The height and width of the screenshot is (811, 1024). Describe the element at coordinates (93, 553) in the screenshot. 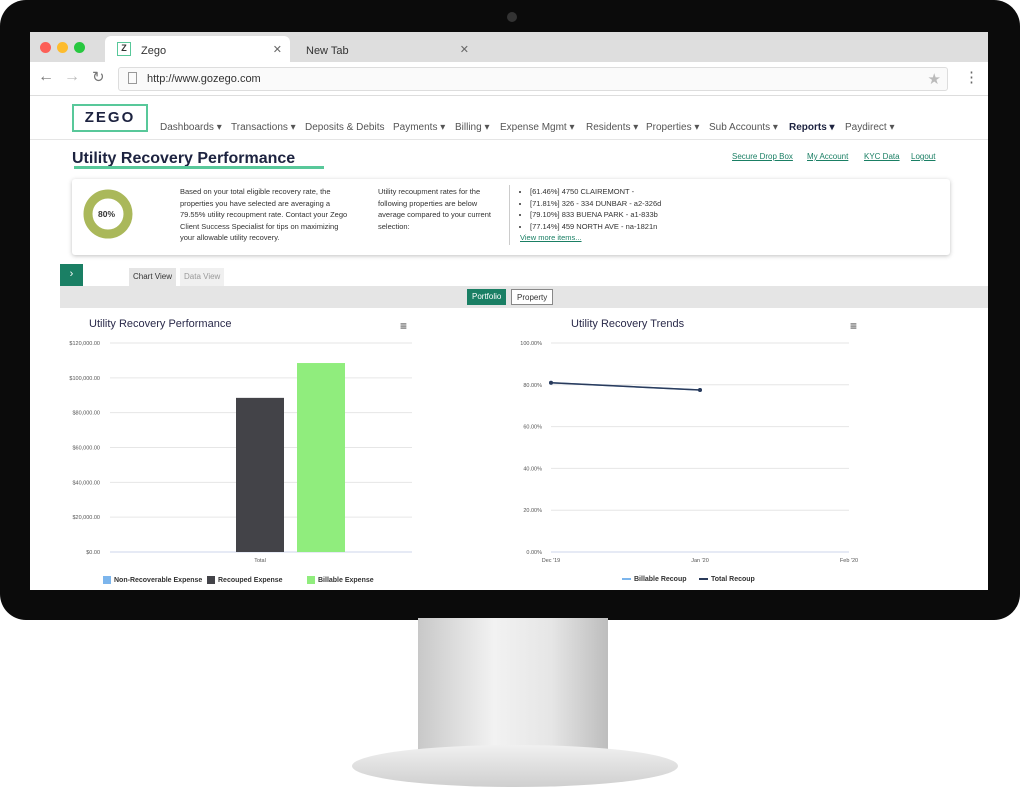

I see `y-tick-label: $0.00` at that location.